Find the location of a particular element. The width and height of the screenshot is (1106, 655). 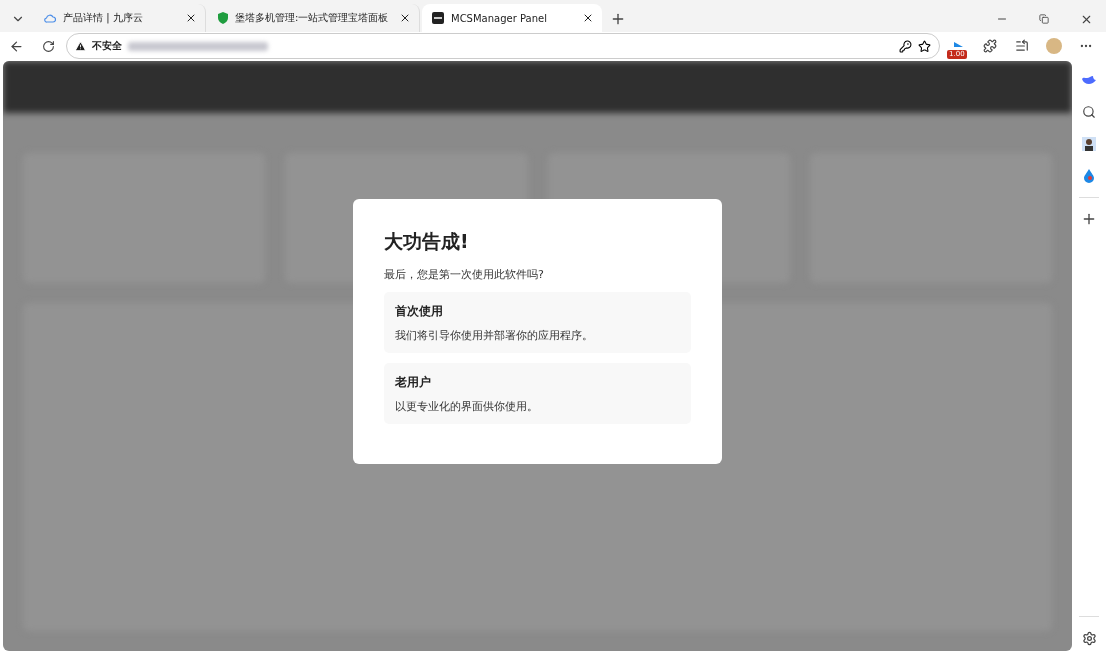

tab-title: MCSManager Panel is located at coordinates (499, 18).